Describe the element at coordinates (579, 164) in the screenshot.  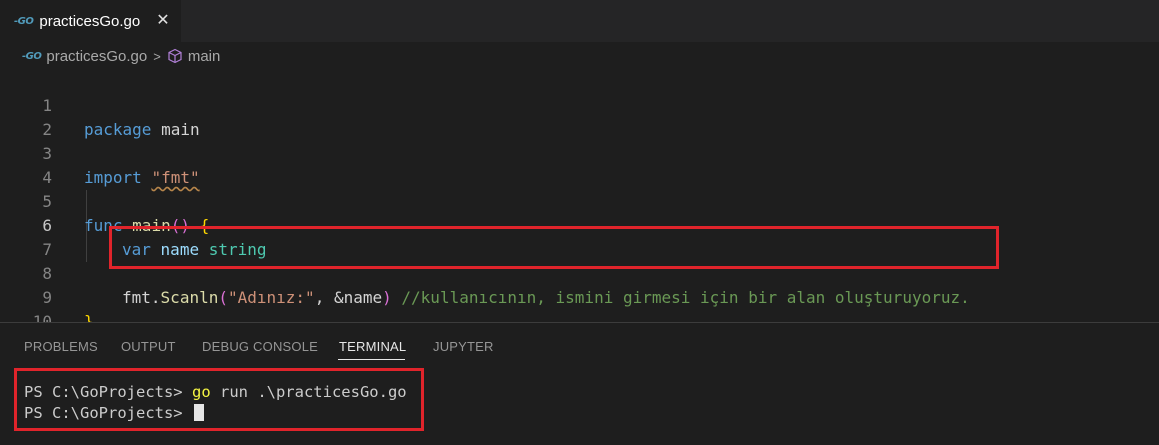
I see `code-line: 4` at that location.